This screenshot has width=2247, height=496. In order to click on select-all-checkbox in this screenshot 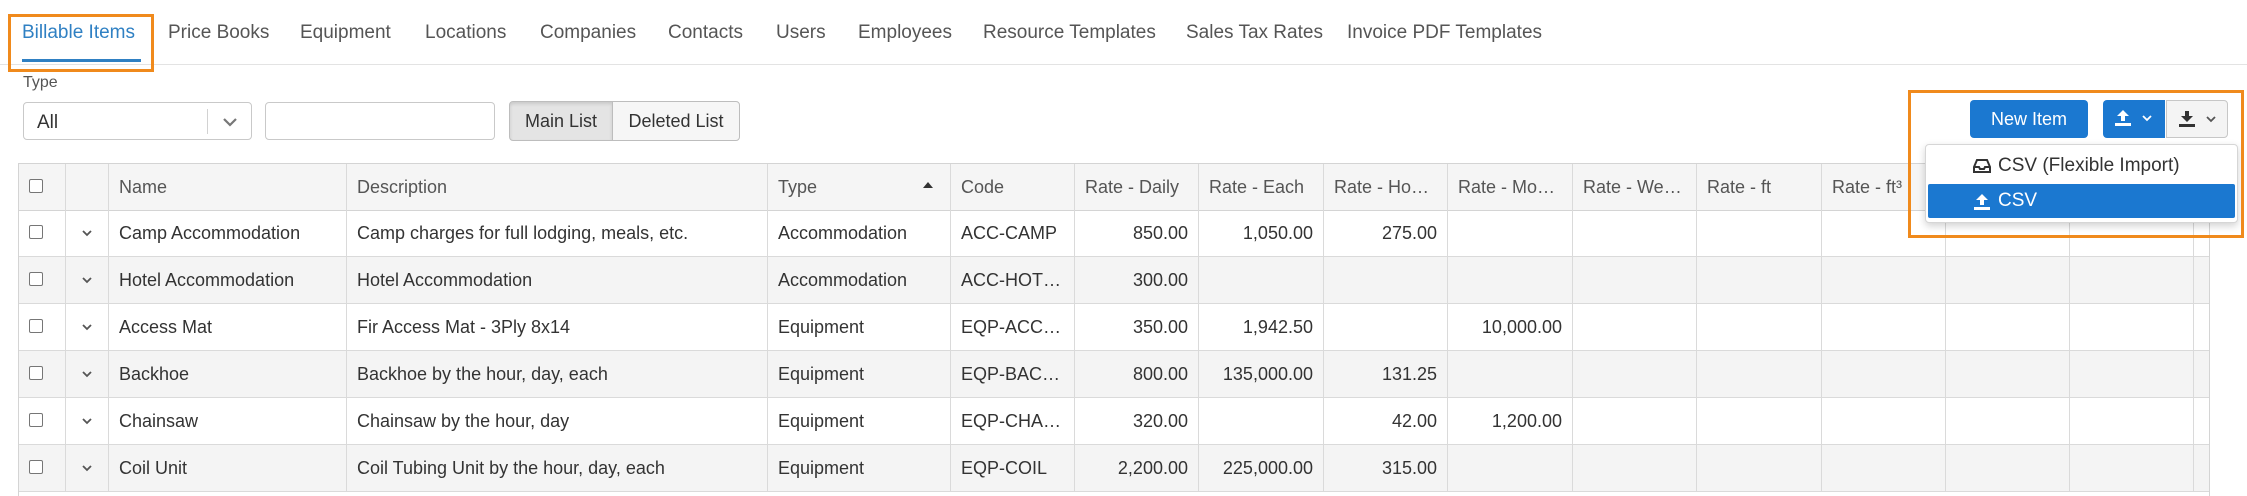, I will do `click(36, 186)`.